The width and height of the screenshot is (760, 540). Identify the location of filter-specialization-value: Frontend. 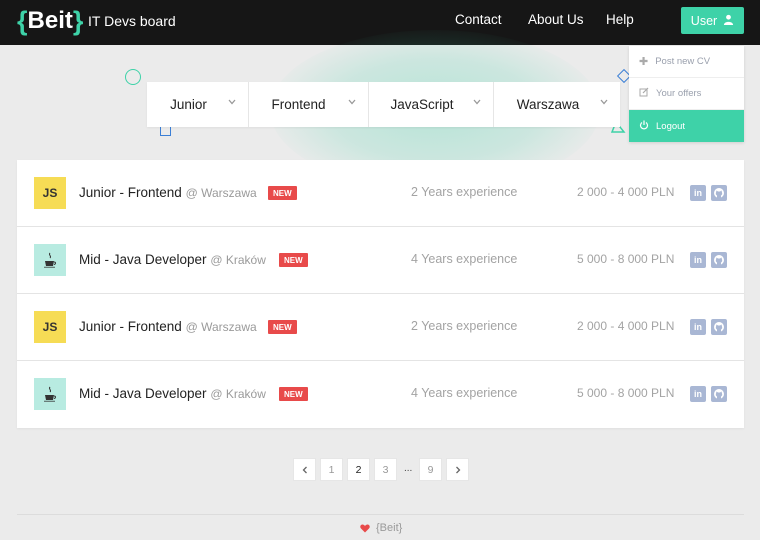
(298, 104).